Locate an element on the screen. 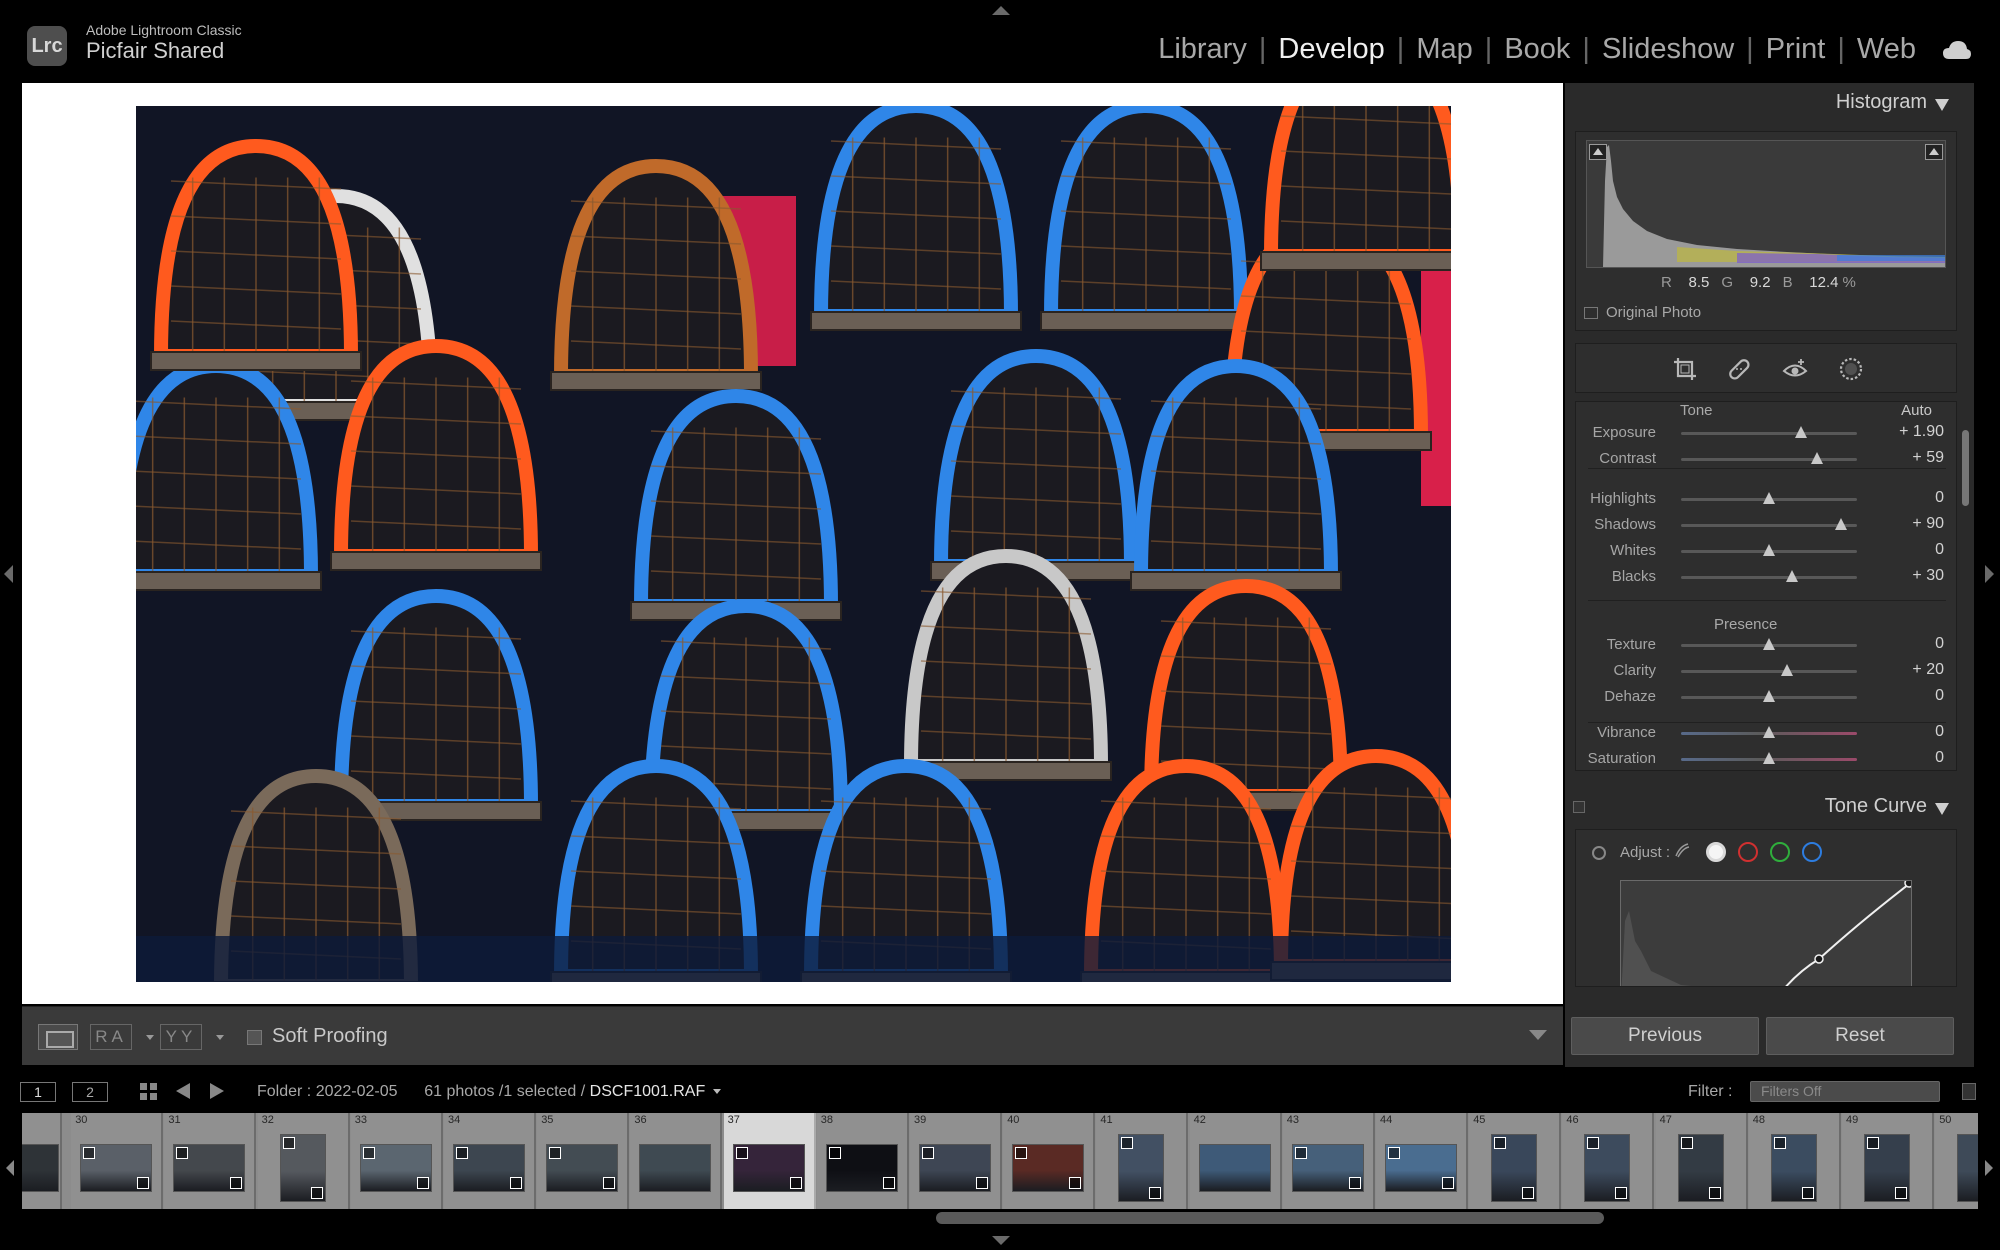  filmstrip-thumbnail: 41 is located at coordinates (1142, 1161).